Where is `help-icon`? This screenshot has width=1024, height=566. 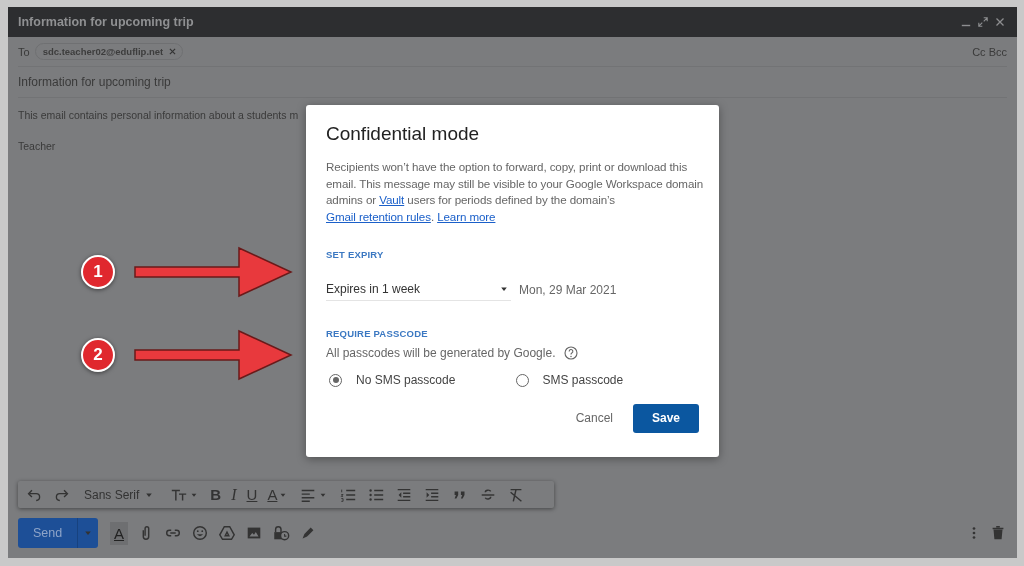 help-icon is located at coordinates (571, 353).